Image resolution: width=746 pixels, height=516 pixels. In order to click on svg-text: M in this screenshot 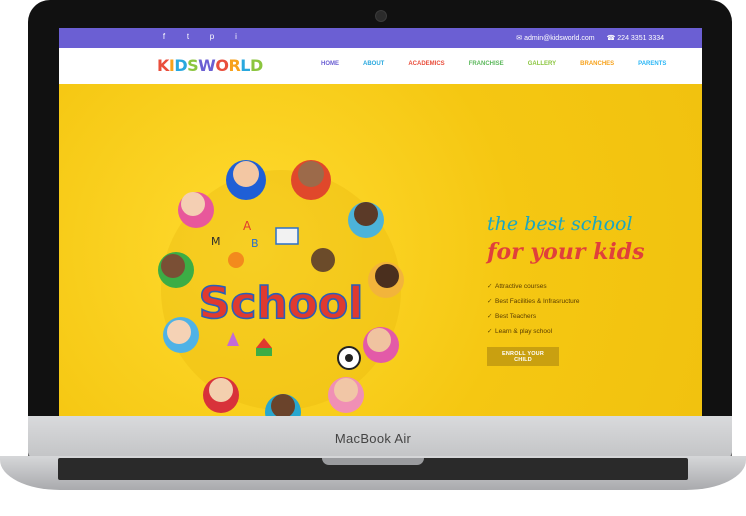, I will do `click(216, 241)`.